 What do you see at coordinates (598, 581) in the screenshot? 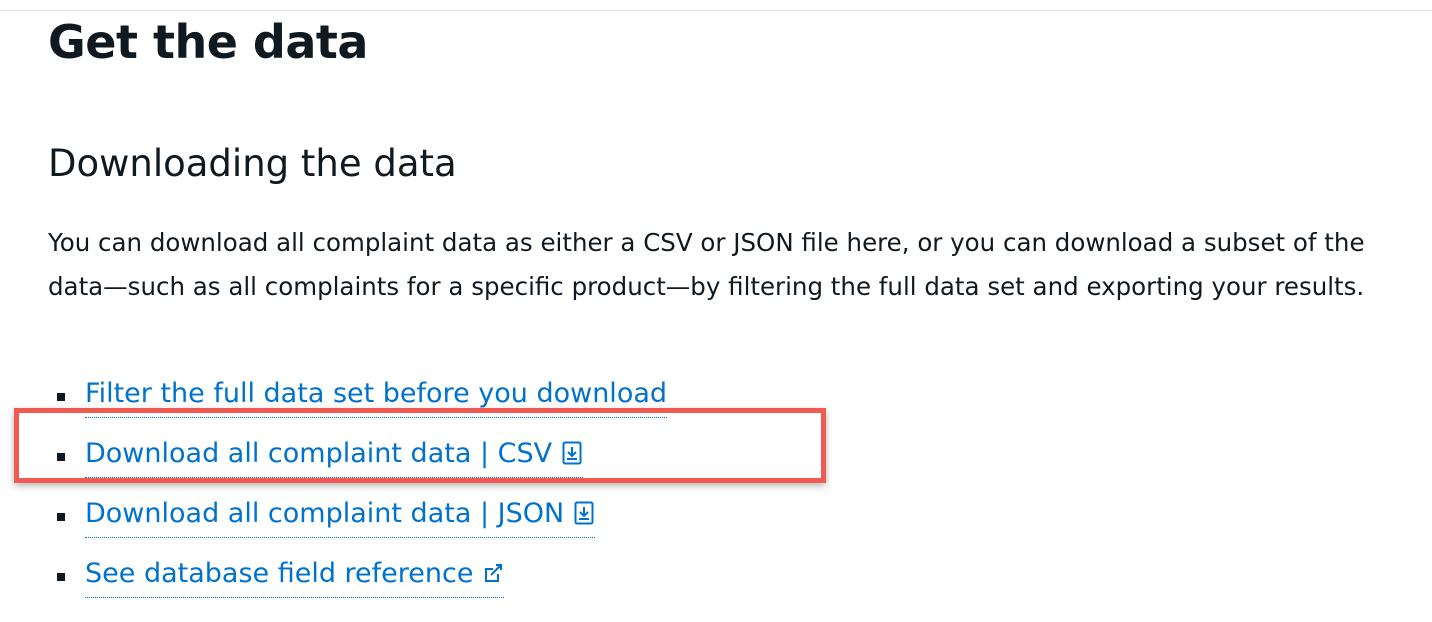
I see `link-item-field-reference: See database field reference` at bounding box center [598, 581].